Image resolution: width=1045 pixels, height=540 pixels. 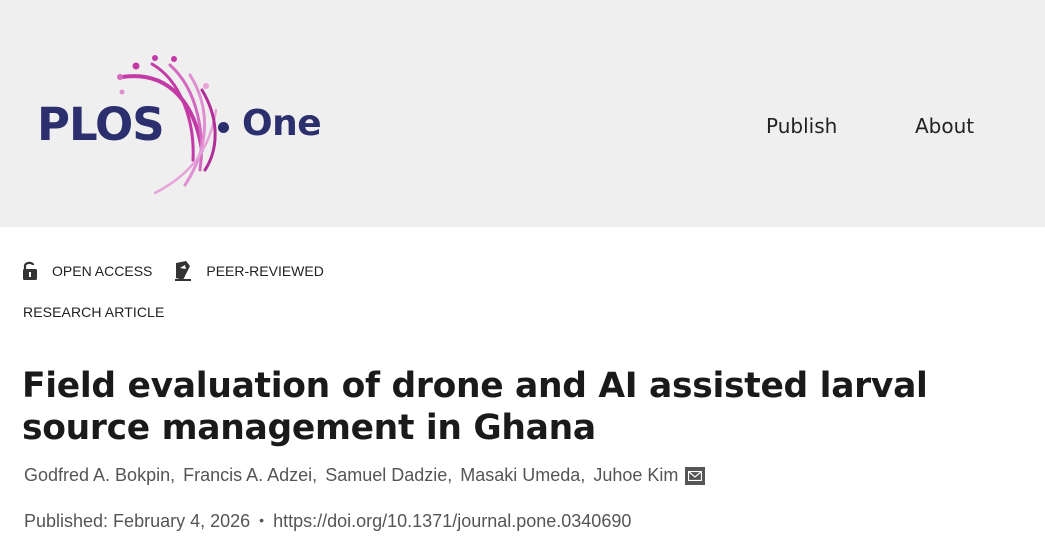 I want to click on author-link: Samuel Dadzie, so click(x=386, y=475).